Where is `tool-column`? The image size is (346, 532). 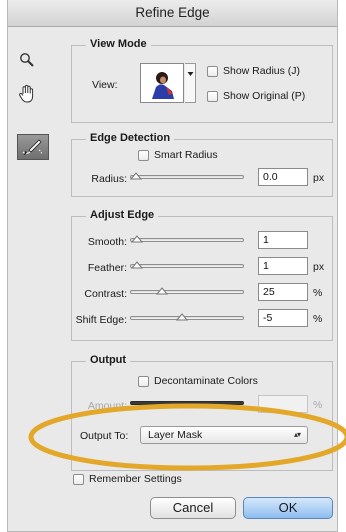
tool-column is located at coordinates (34, 278).